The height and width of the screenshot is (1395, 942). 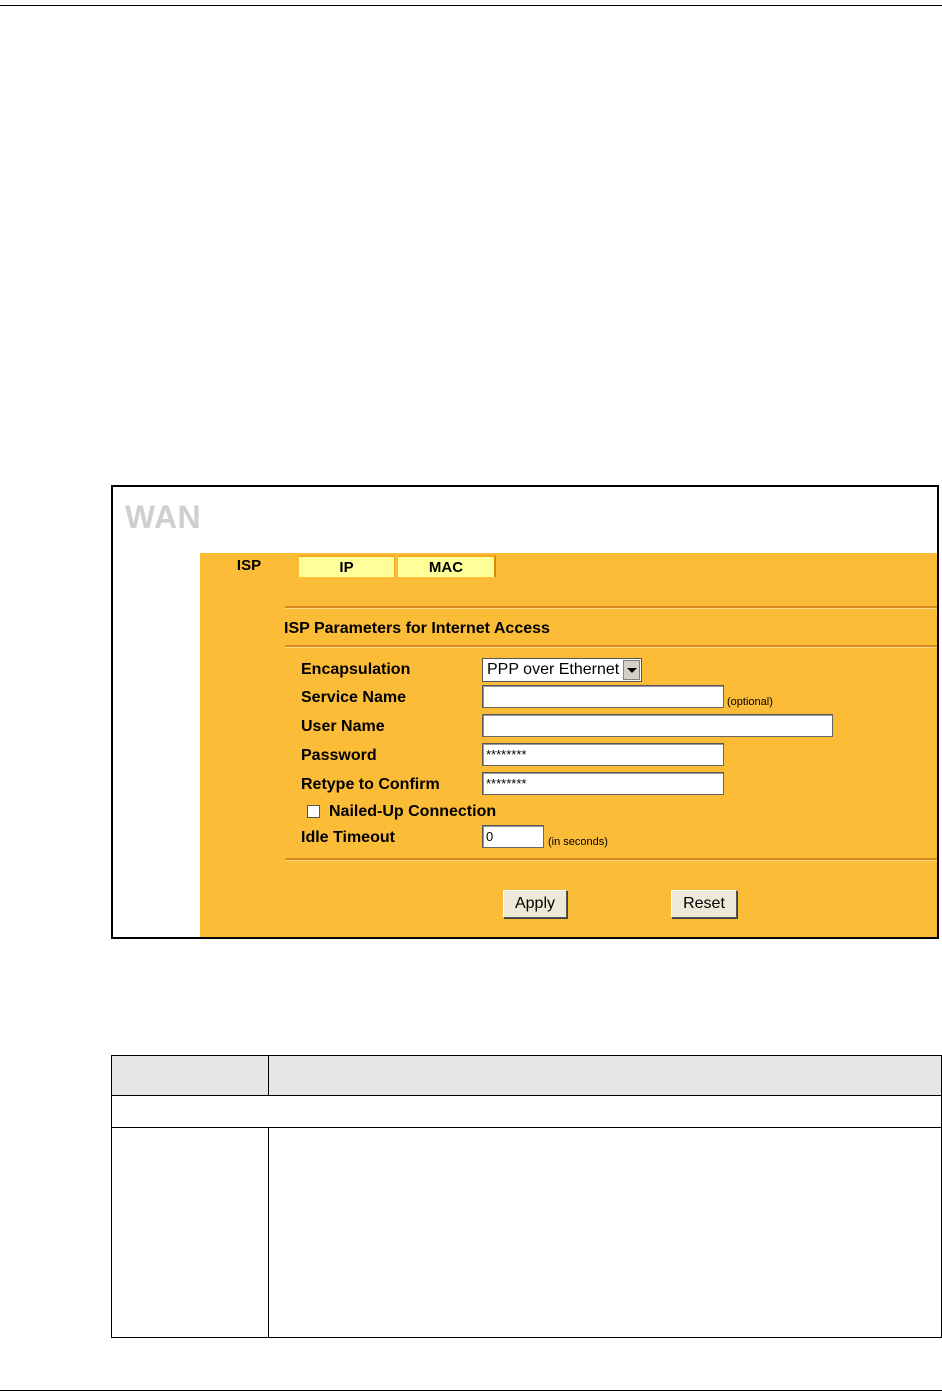 I want to click on table-section-row, so click(x=526, y=1112).